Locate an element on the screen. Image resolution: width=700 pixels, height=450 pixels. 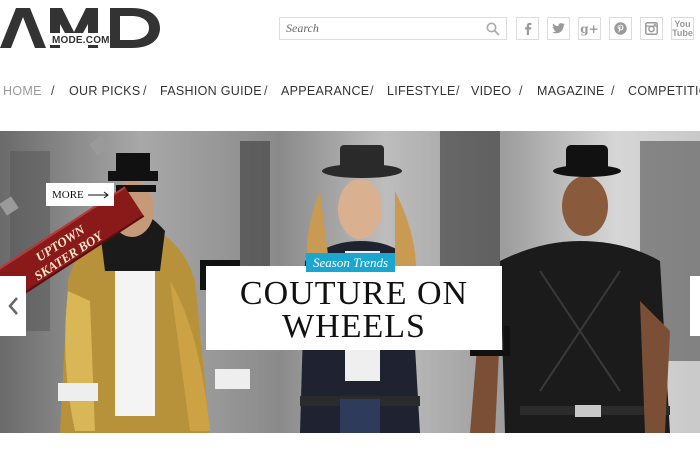
youtube-icon: You Tube is located at coordinates (682, 28).